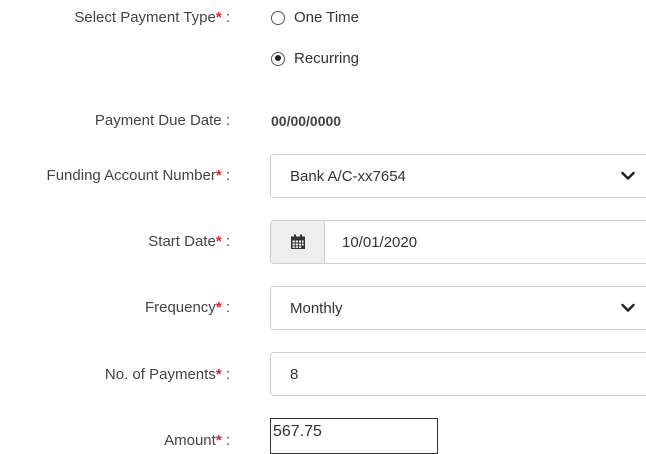  I want to click on start-date-input: 10/01/2020, so click(458, 242).